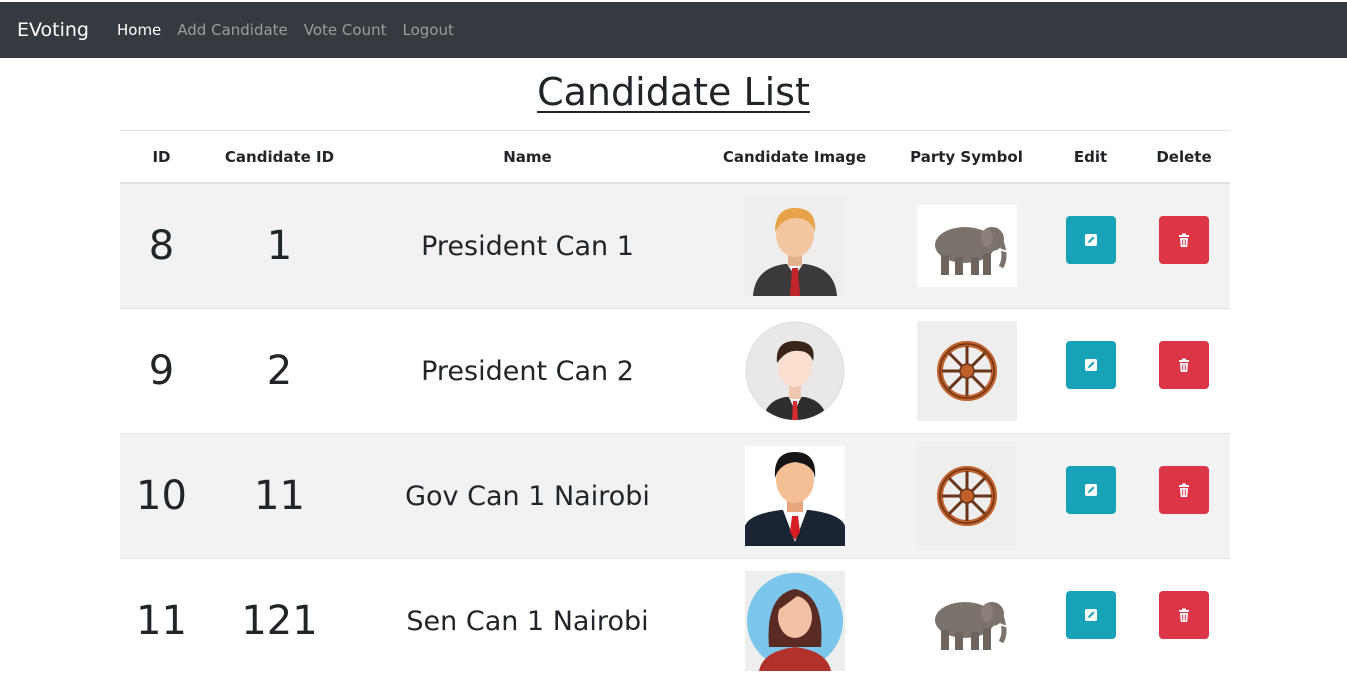 Image resolution: width=1347 pixels, height=683 pixels. I want to click on cell-candidate-id: 1, so click(279, 246).